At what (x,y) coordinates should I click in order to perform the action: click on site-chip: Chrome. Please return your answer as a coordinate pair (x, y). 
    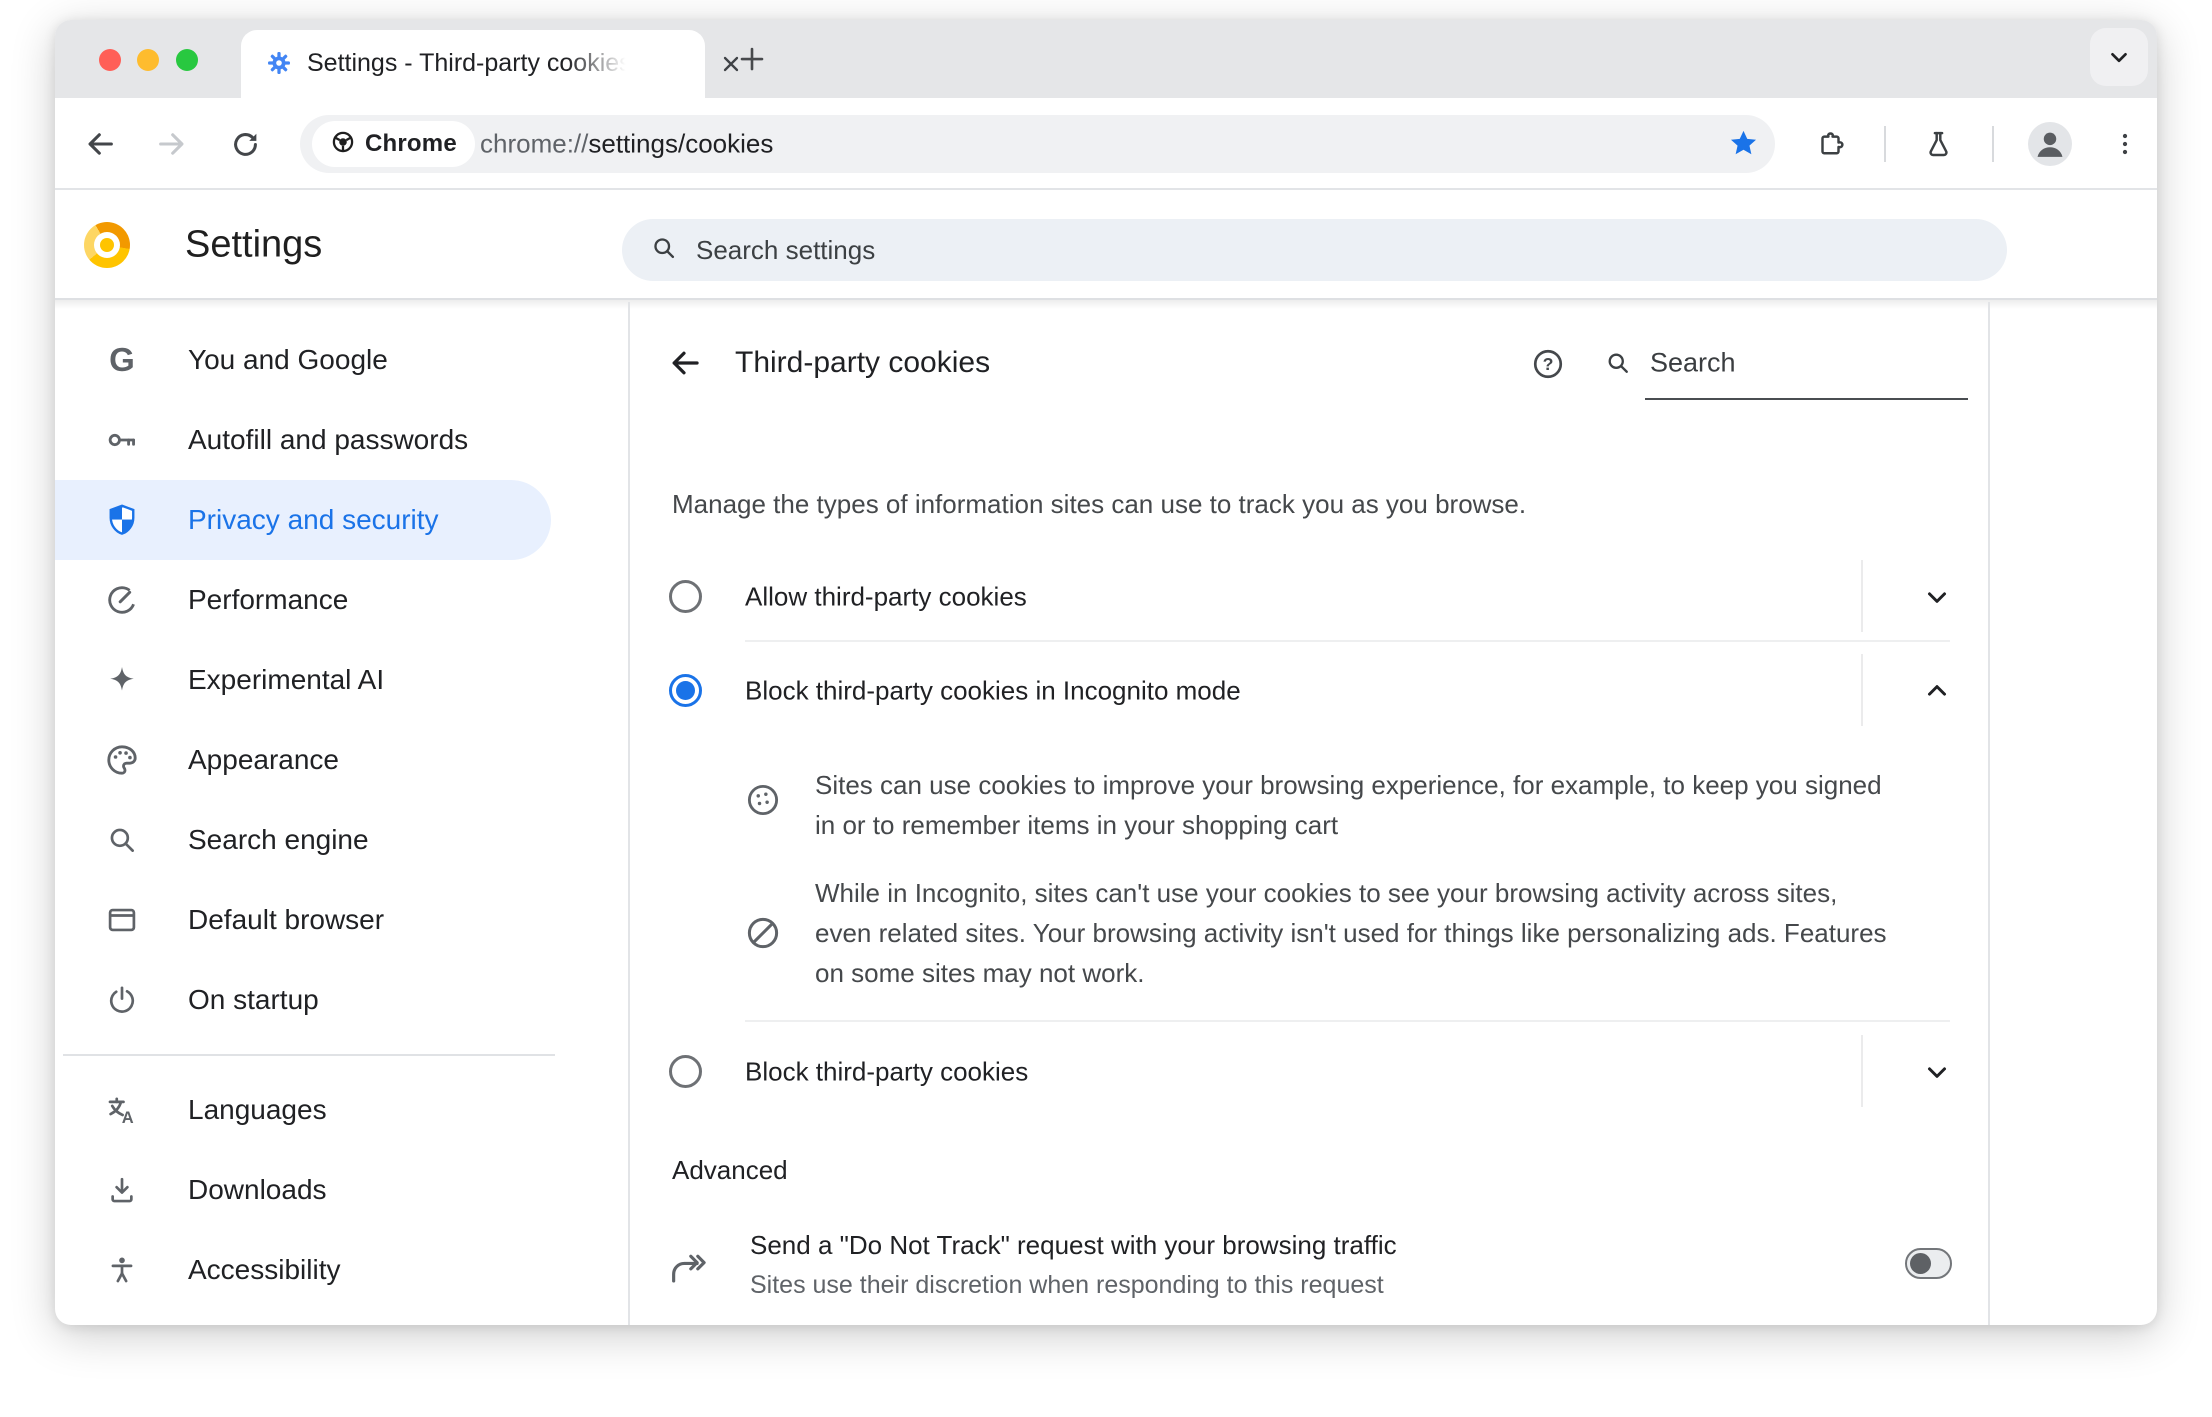
    Looking at the image, I should click on (393, 144).